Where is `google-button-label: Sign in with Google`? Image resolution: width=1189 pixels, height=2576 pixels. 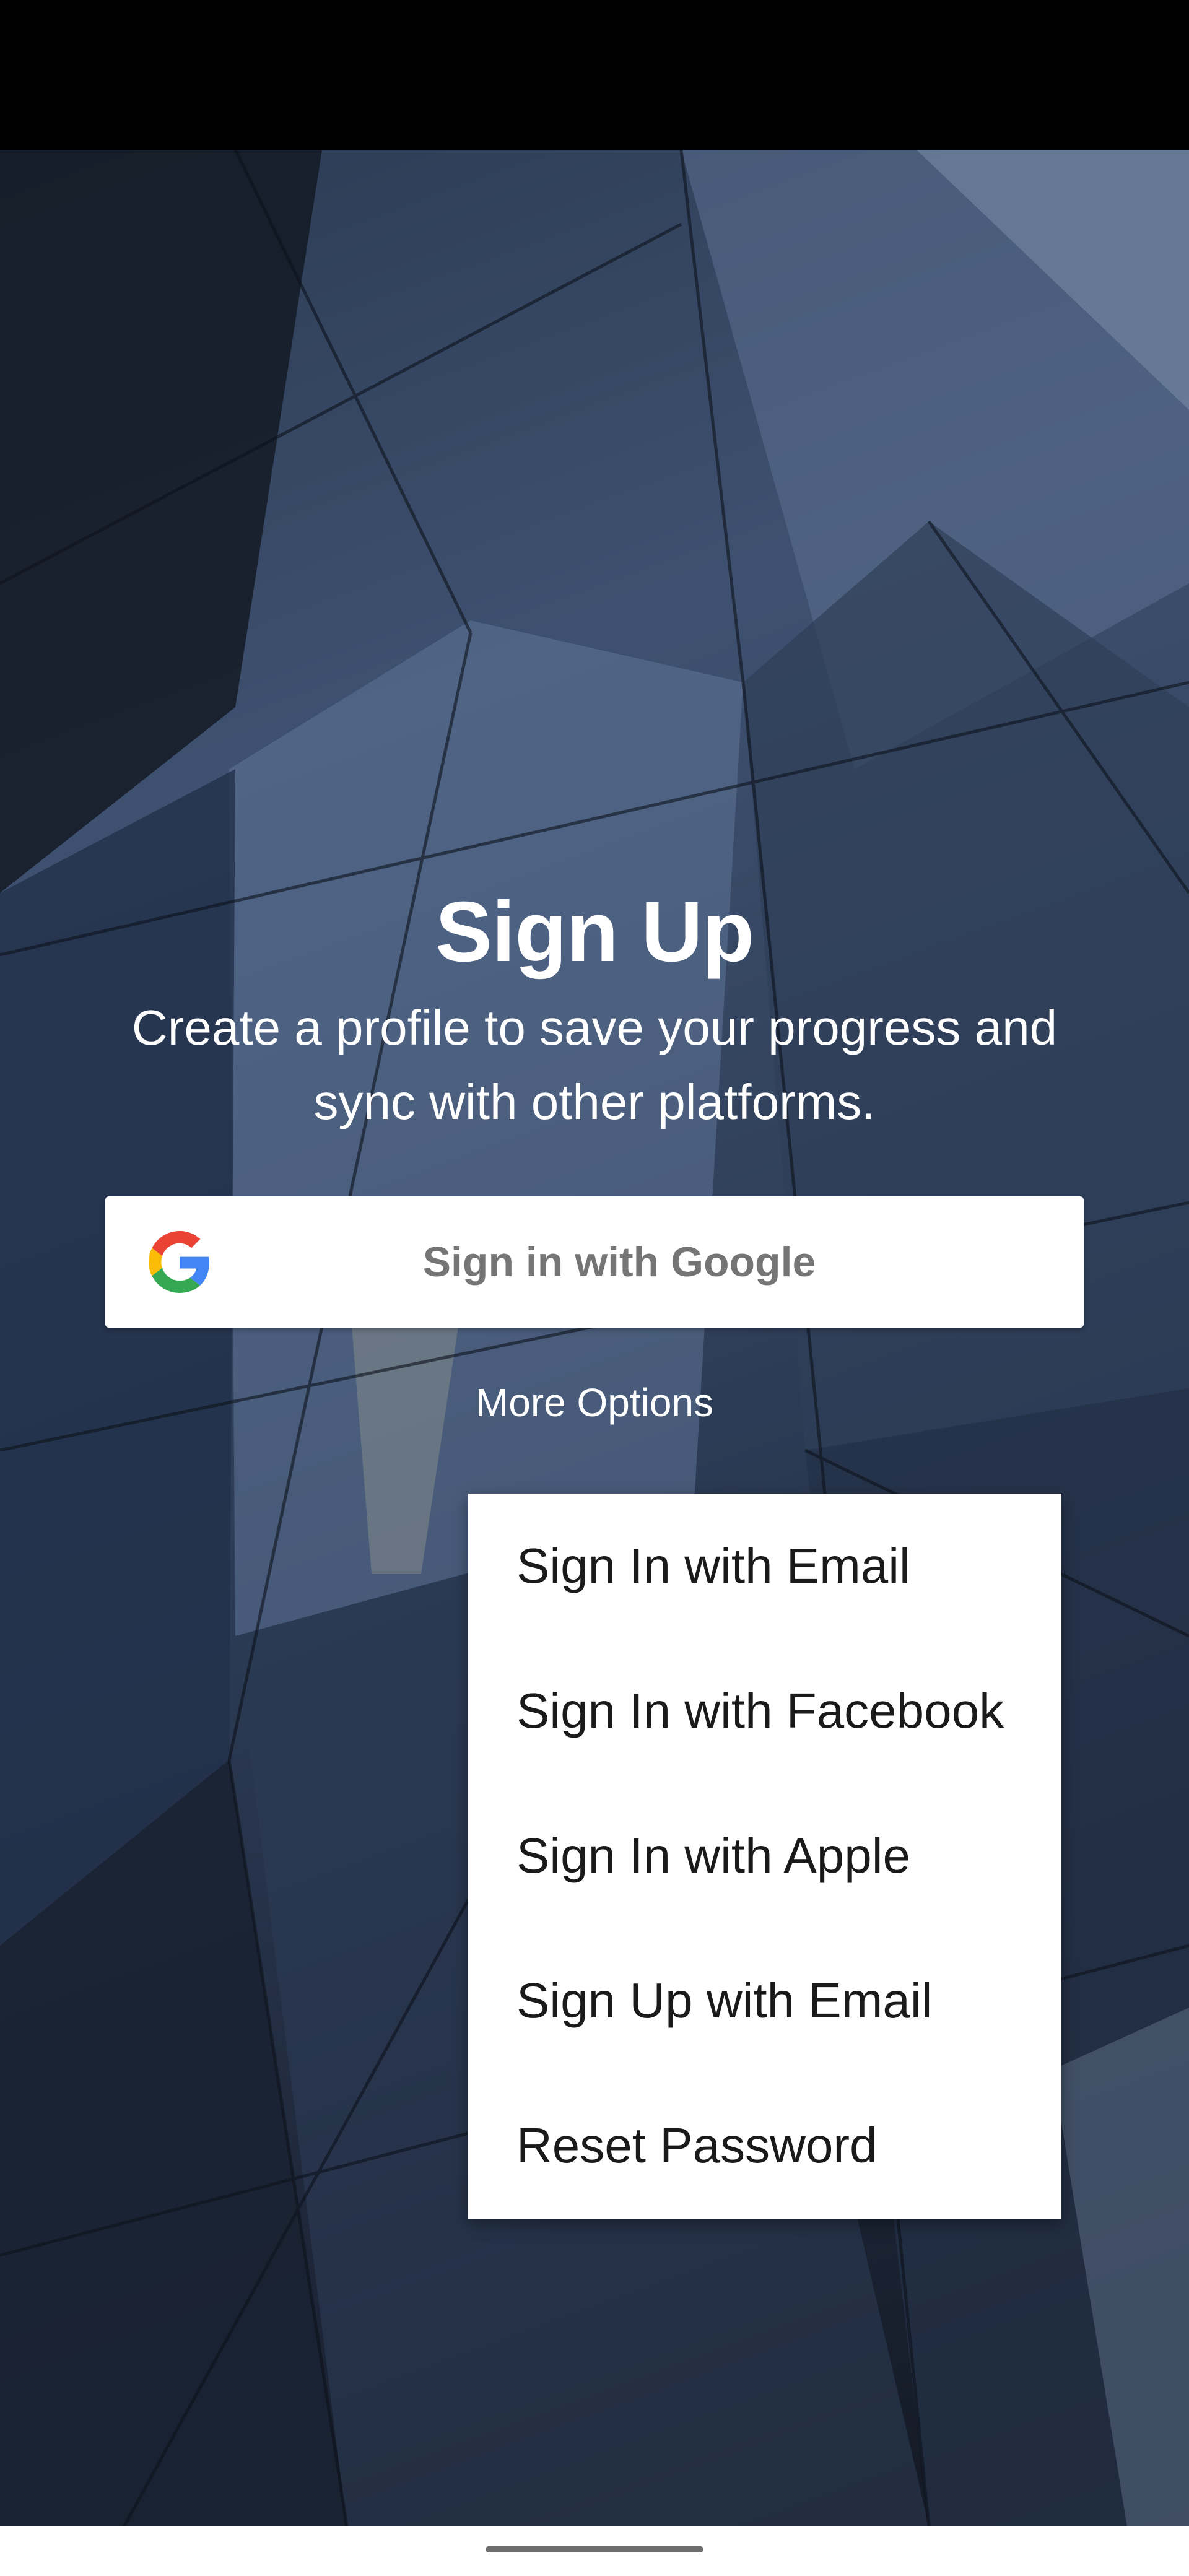
google-button-label: Sign in with Google is located at coordinates (619, 1262).